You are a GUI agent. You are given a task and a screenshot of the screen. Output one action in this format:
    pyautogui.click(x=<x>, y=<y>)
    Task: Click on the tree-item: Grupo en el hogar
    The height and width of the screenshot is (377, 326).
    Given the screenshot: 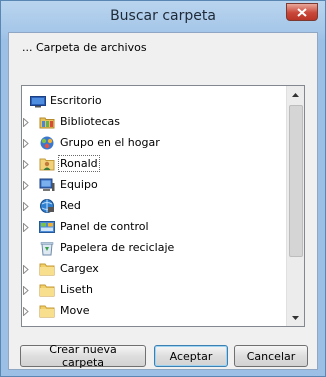 What is the action you would take?
    pyautogui.click(x=155, y=143)
    